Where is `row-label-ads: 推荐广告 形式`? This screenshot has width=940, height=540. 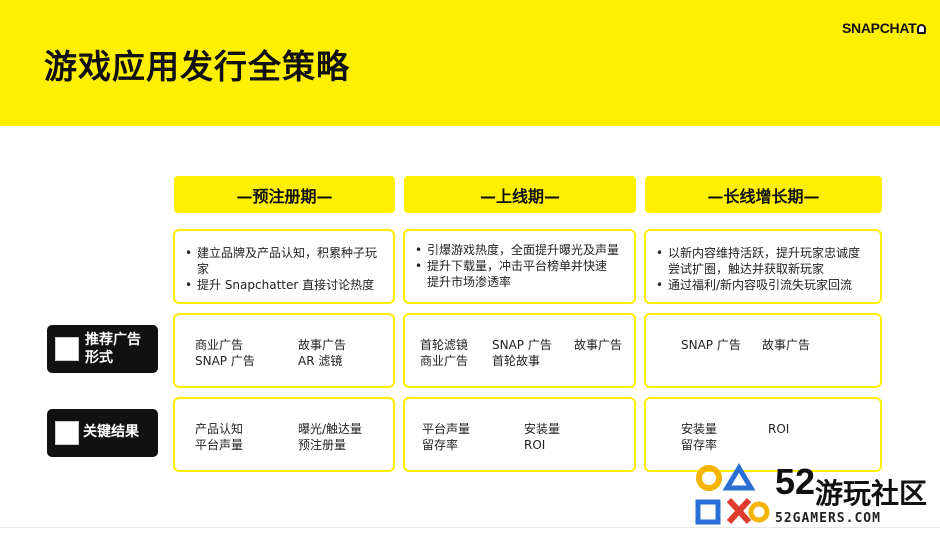
row-label-ads: 推荐广告 形式 is located at coordinates (102, 349).